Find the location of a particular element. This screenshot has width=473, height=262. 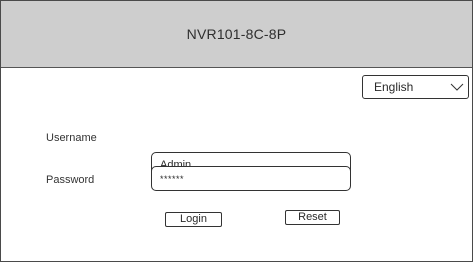

chevron-down-icon is located at coordinates (457, 87).